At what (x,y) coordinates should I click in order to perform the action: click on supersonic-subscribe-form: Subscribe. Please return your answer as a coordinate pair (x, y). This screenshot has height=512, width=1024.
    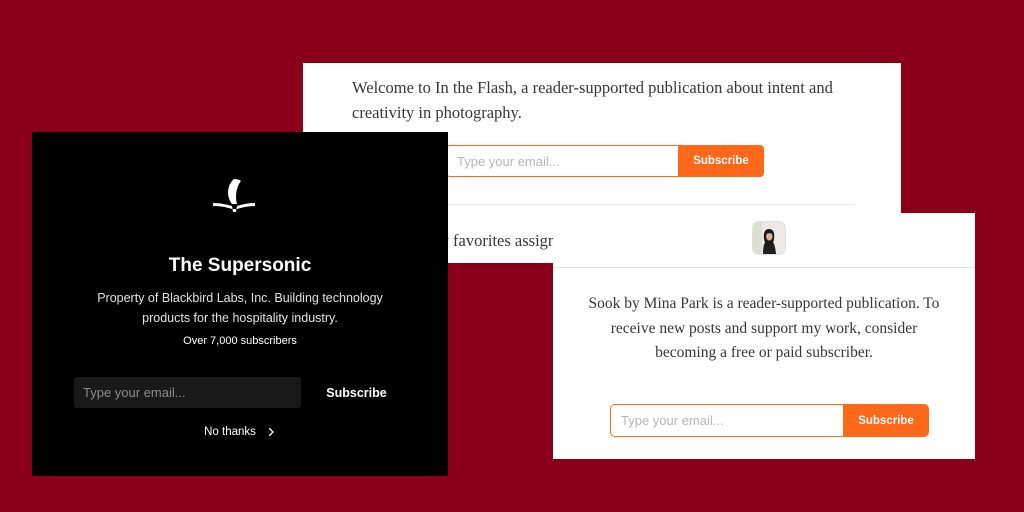
    Looking at the image, I should click on (239, 392).